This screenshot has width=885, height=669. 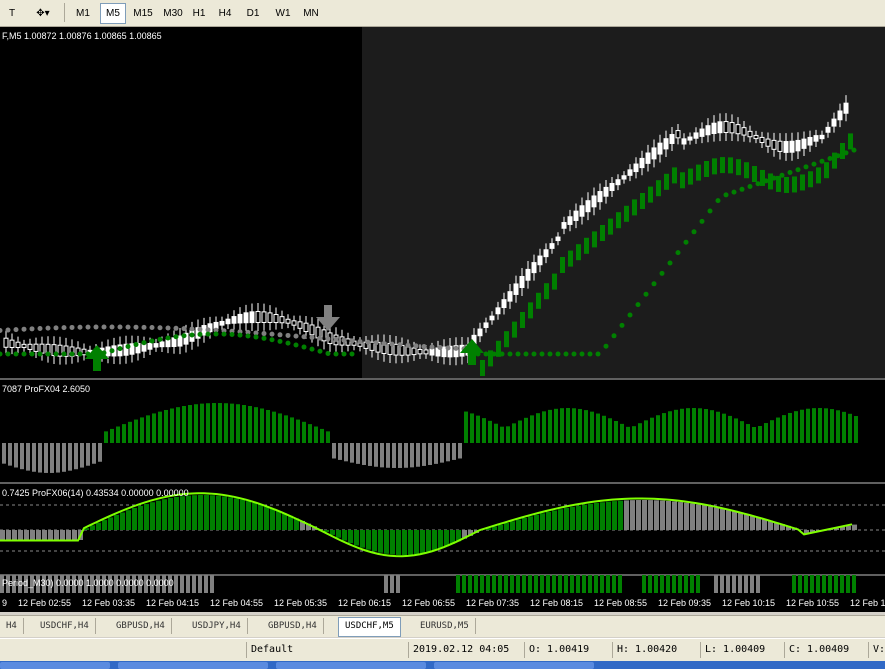 What do you see at coordinates (113, 13) in the screenshot?
I see `timeframe-button-m5: M5` at bounding box center [113, 13].